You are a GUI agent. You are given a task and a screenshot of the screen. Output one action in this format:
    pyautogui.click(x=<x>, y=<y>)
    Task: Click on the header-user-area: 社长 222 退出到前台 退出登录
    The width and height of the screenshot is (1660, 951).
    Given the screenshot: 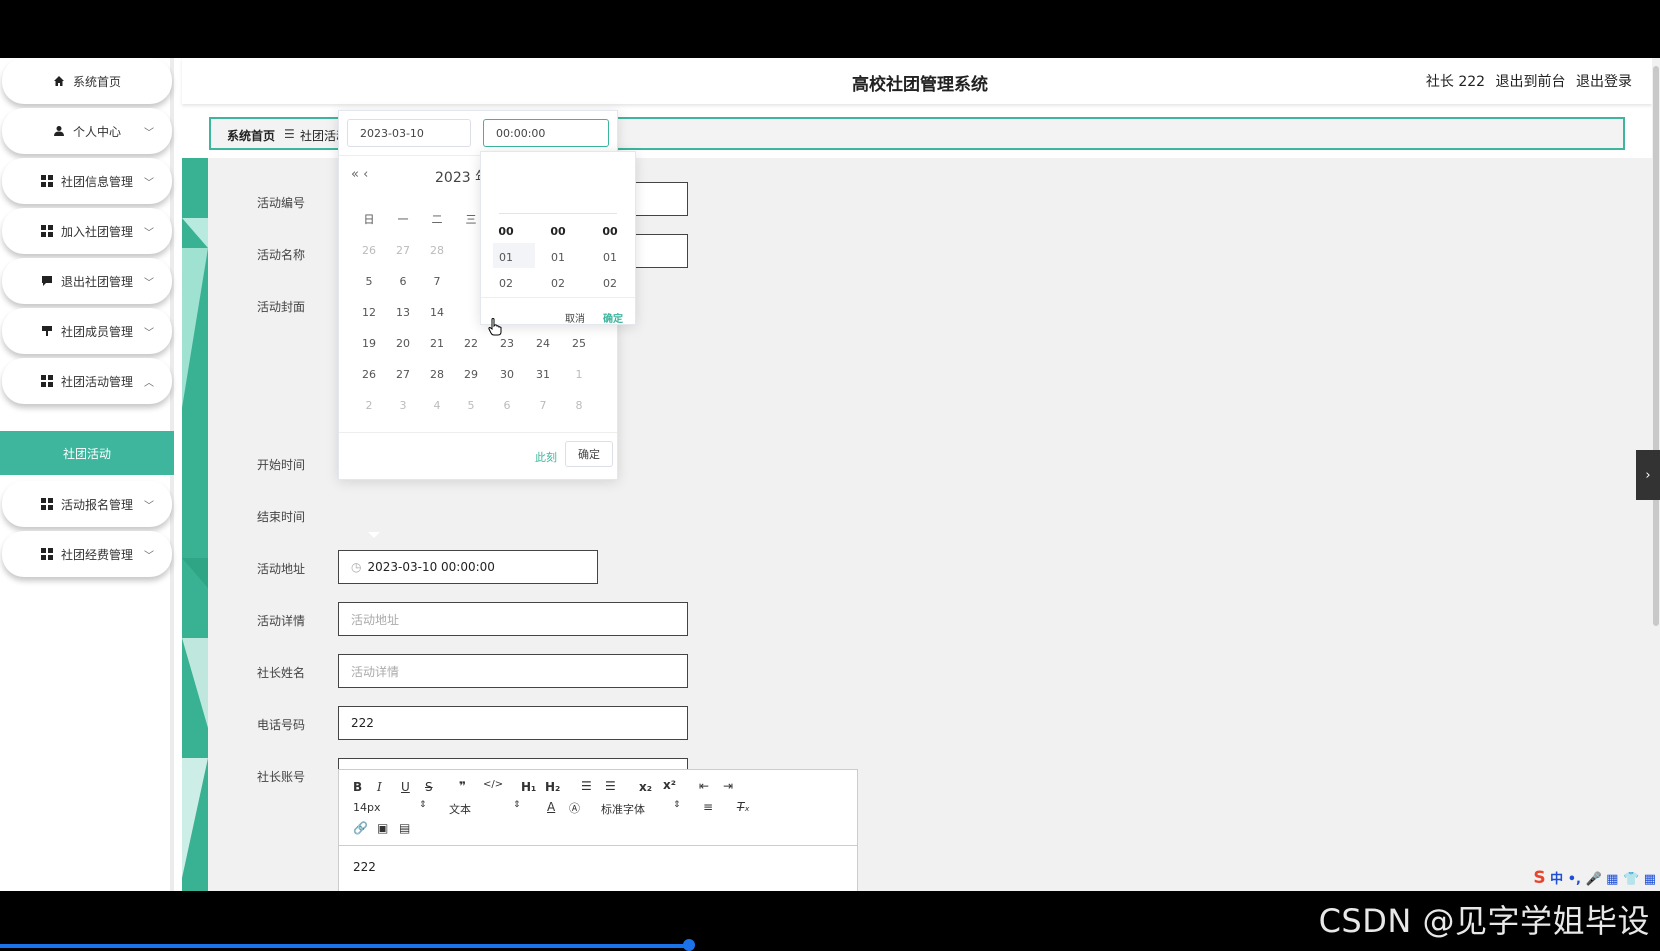 What is the action you would take?
    pyautogui.click(x=1526, y=81)
    